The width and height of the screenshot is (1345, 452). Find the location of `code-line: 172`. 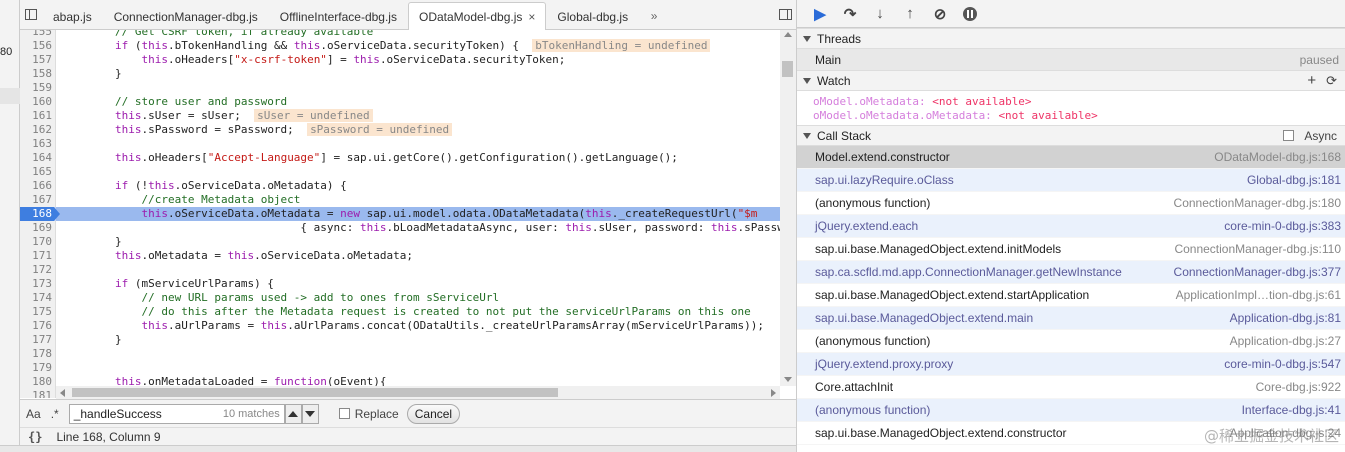

code-line: 172 is located at coordinates (400, 270).